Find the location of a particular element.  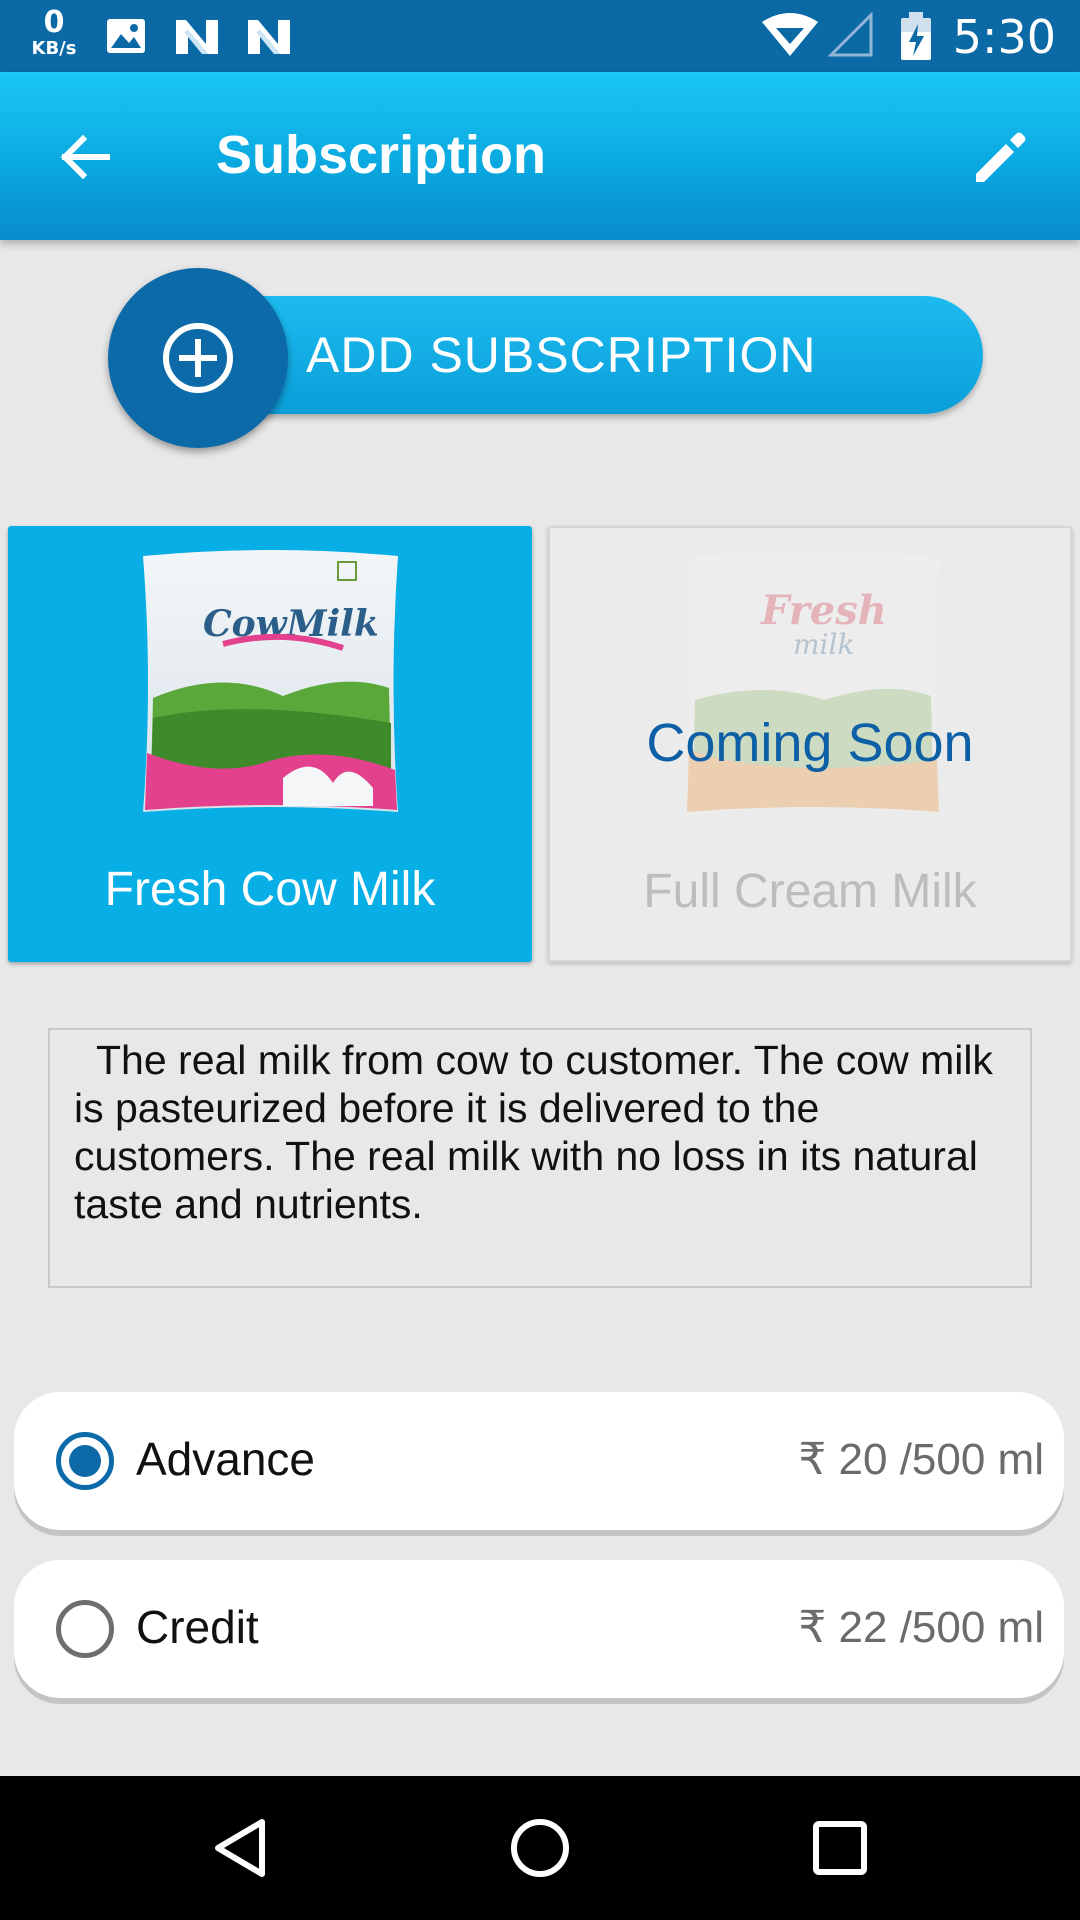

network-speed-unit: KB/s is located at coordinates (54, 48).